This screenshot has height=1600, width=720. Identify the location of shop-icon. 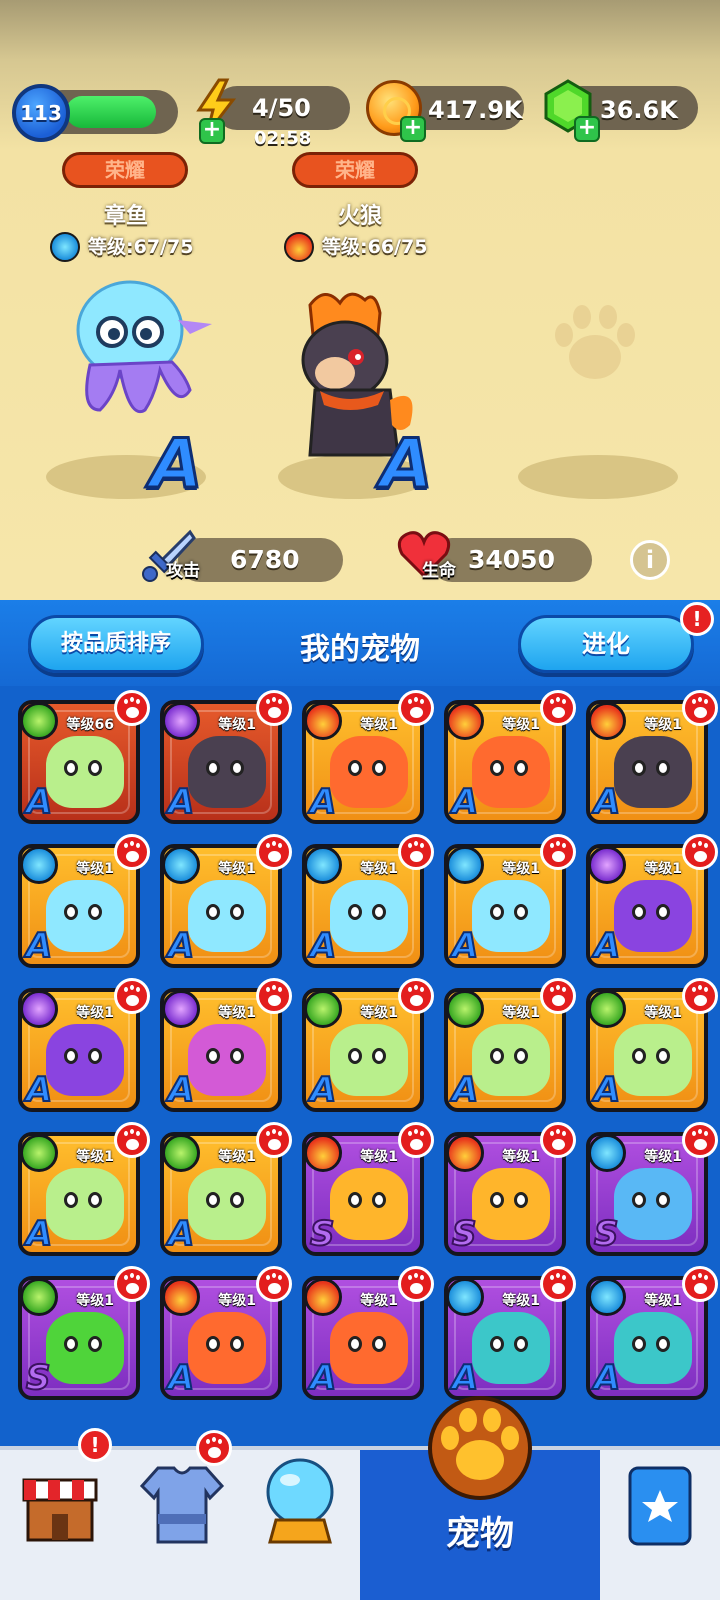
(60, 1506).